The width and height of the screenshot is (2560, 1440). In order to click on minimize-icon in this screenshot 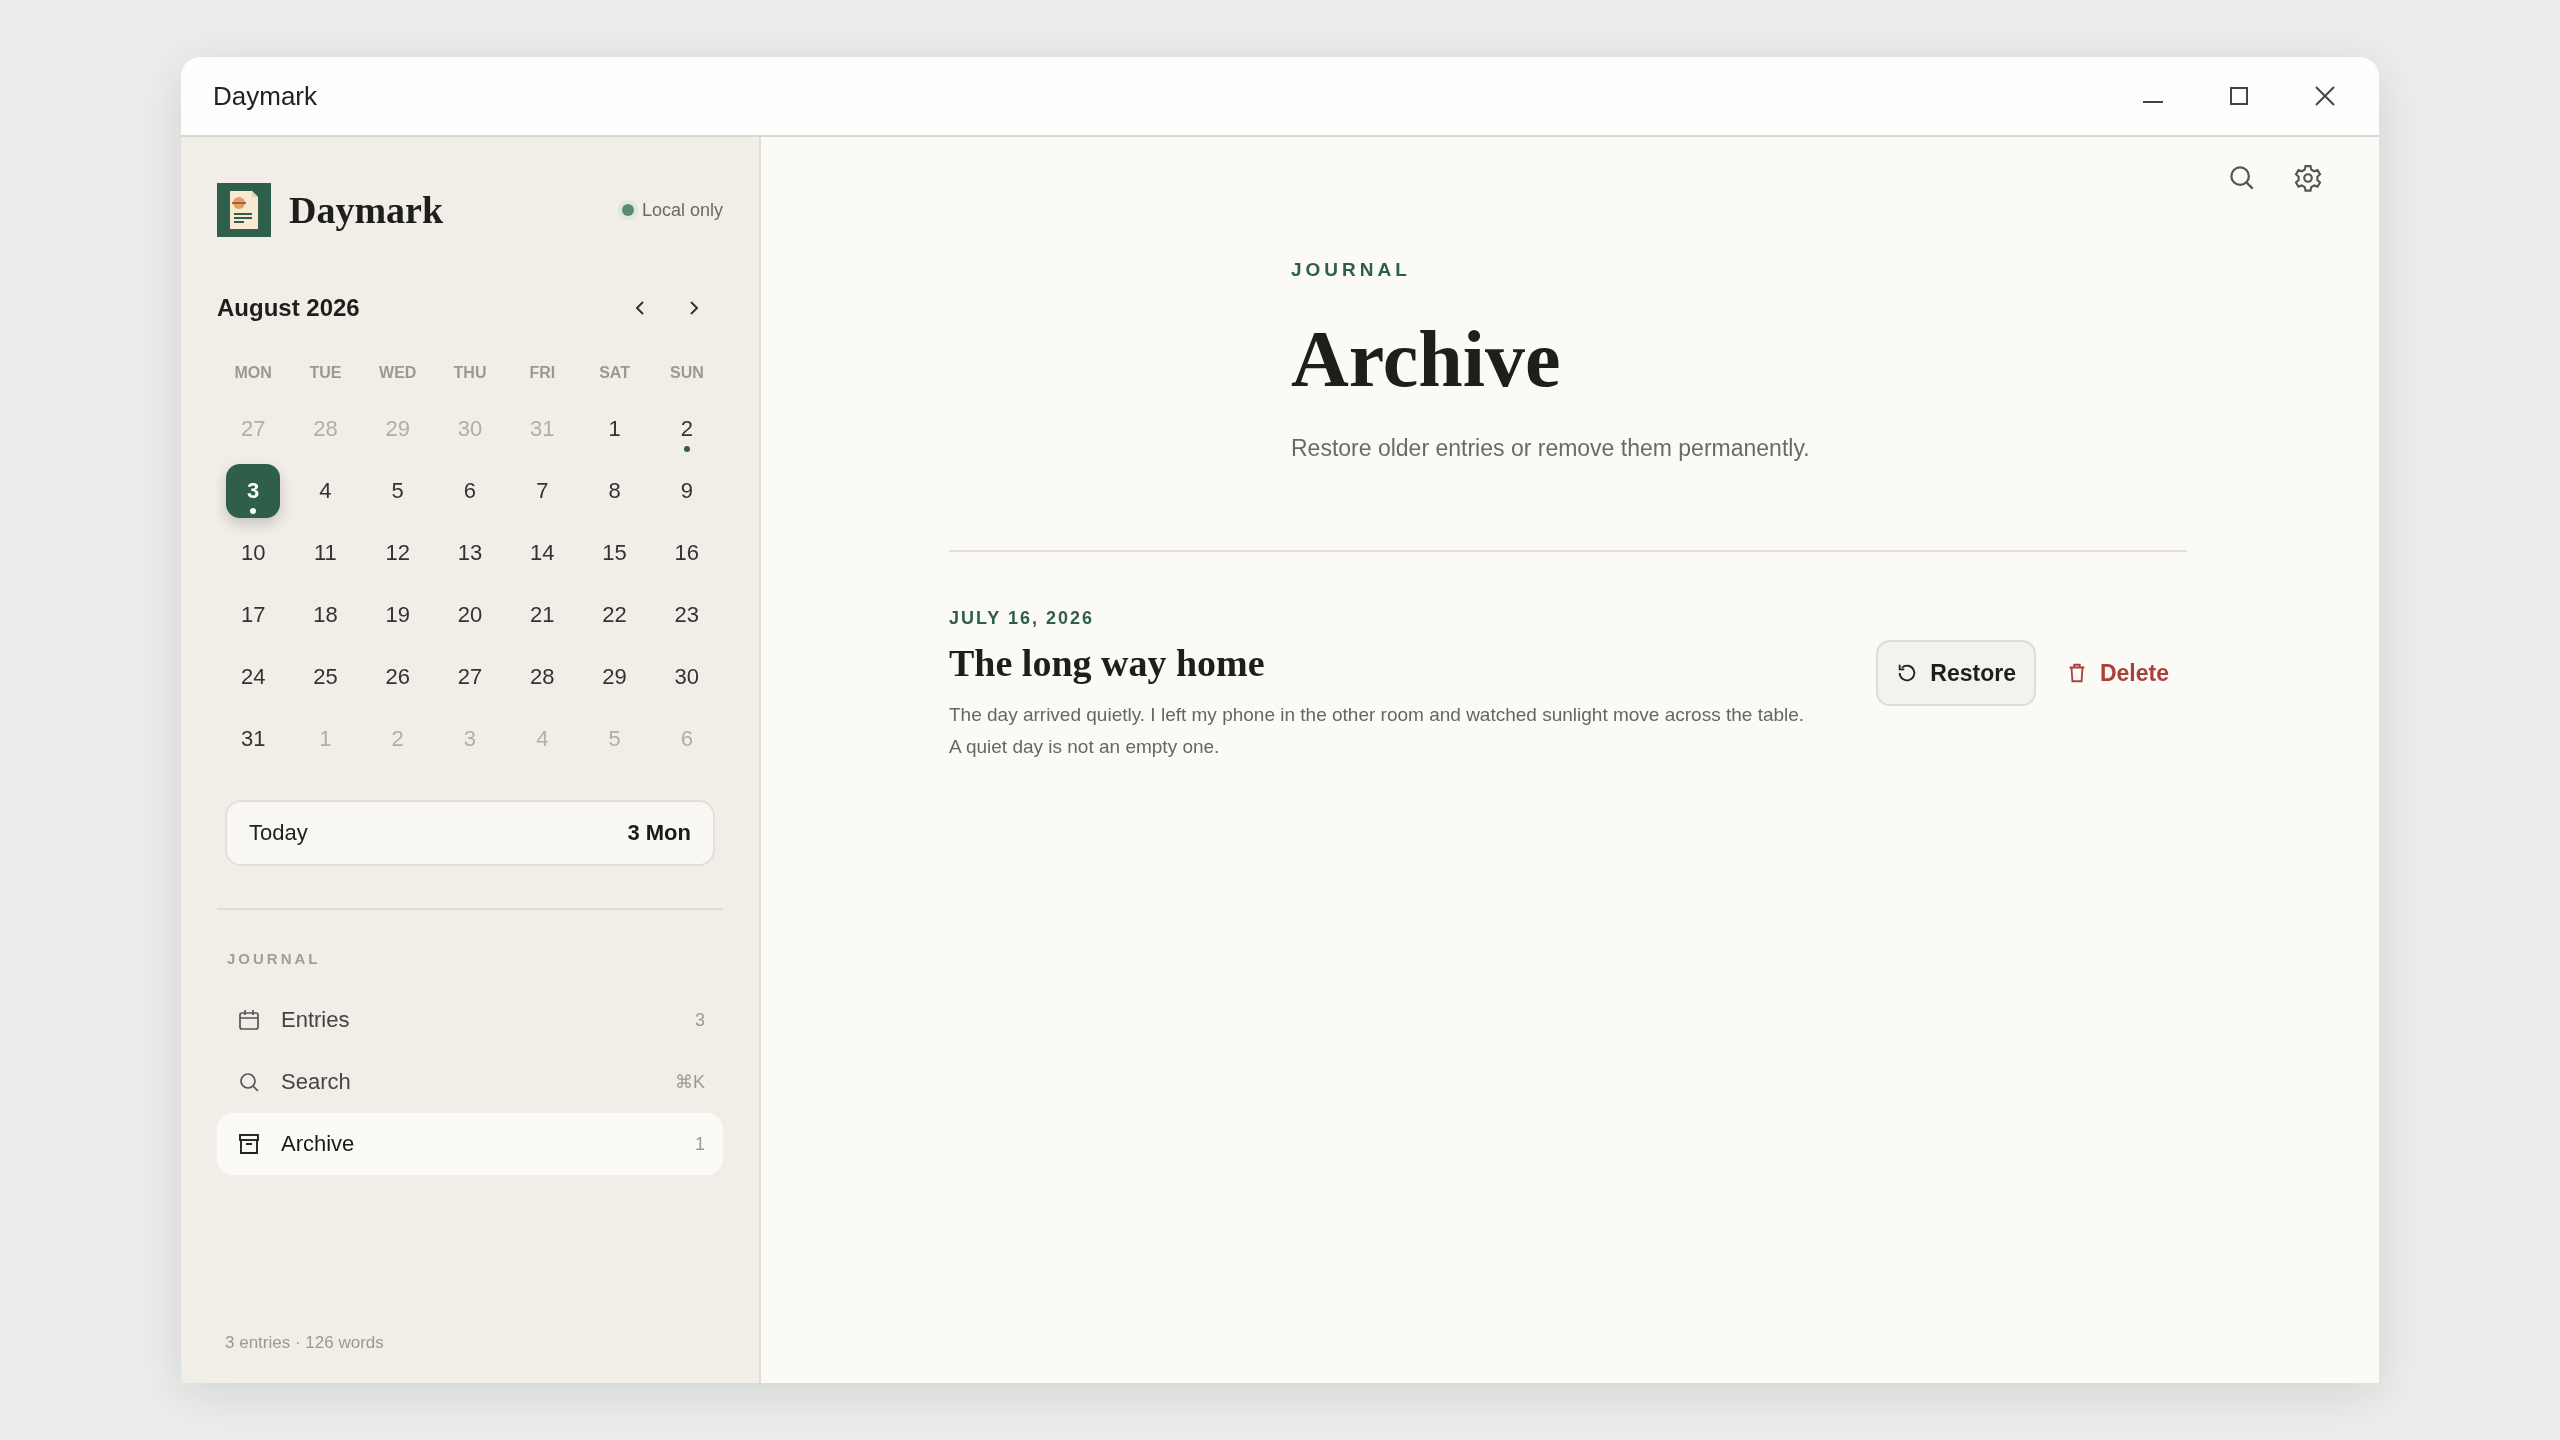, I will do `click(2153, 102)`.